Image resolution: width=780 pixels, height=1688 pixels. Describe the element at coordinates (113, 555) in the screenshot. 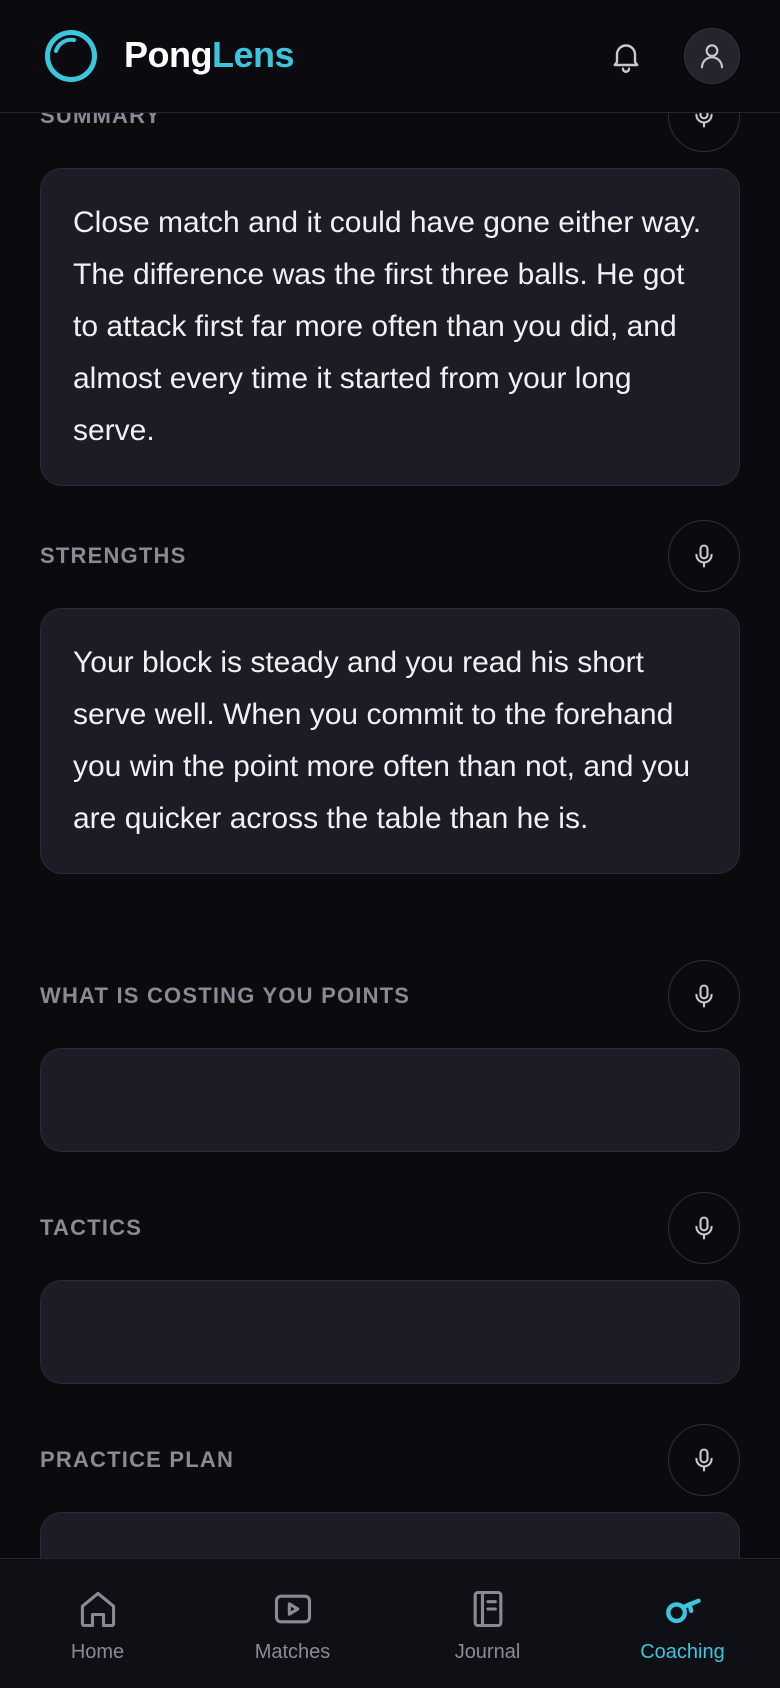

I see `section-title: STRENGTHS` at that location.